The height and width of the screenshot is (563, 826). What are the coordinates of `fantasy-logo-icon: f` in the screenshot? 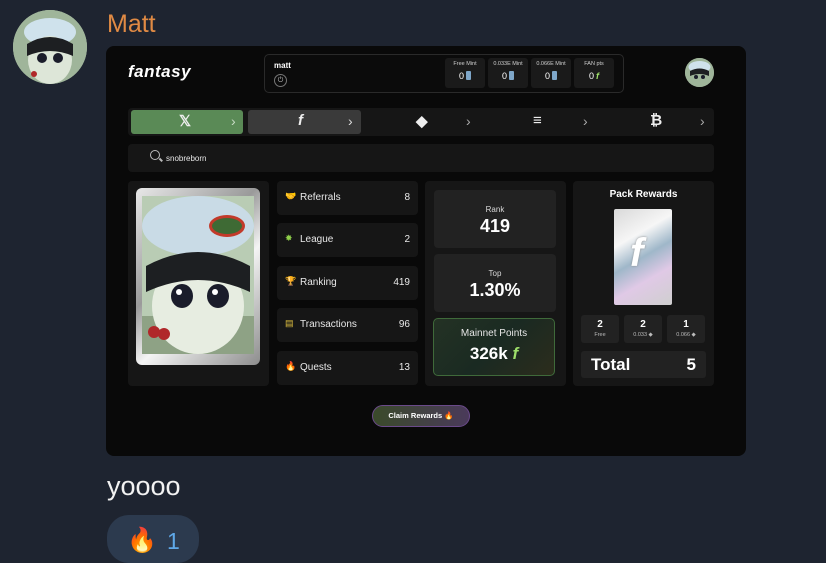 It's located at (637, 253).